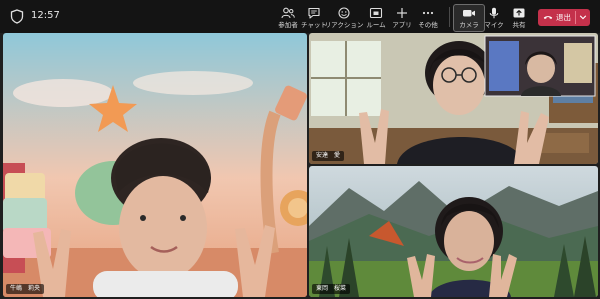 The image size is (600, 299). What do you see at coordinates (548, 17) in the screenshot?
I see `phone-icon` at bounding box center [548, 17].